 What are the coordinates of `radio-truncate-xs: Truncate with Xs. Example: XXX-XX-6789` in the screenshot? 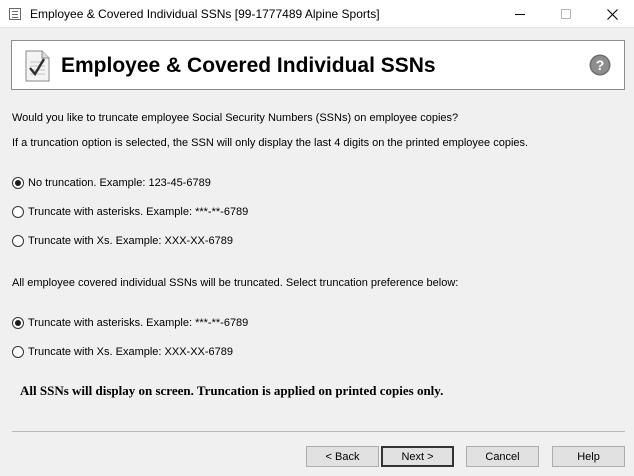 It's located at (122, 241).